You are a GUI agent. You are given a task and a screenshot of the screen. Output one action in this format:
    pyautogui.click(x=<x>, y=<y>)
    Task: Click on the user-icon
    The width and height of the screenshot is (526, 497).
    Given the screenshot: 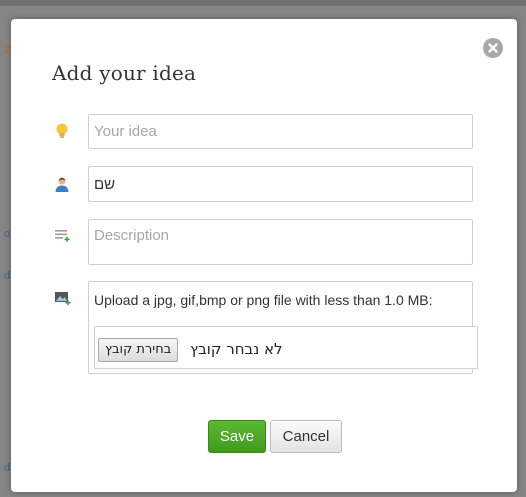 What is the action you would take?
    pyautogui.click(x=62, y=184)
    